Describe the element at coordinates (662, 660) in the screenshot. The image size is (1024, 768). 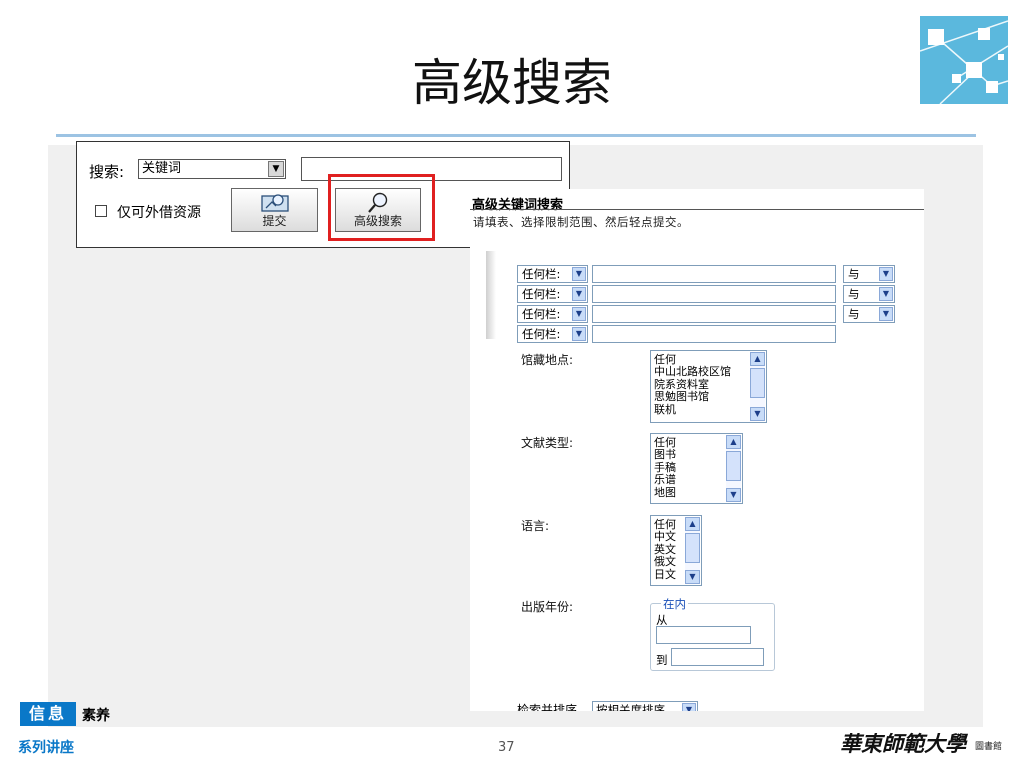
I see `year-to-label: 到` at that location.